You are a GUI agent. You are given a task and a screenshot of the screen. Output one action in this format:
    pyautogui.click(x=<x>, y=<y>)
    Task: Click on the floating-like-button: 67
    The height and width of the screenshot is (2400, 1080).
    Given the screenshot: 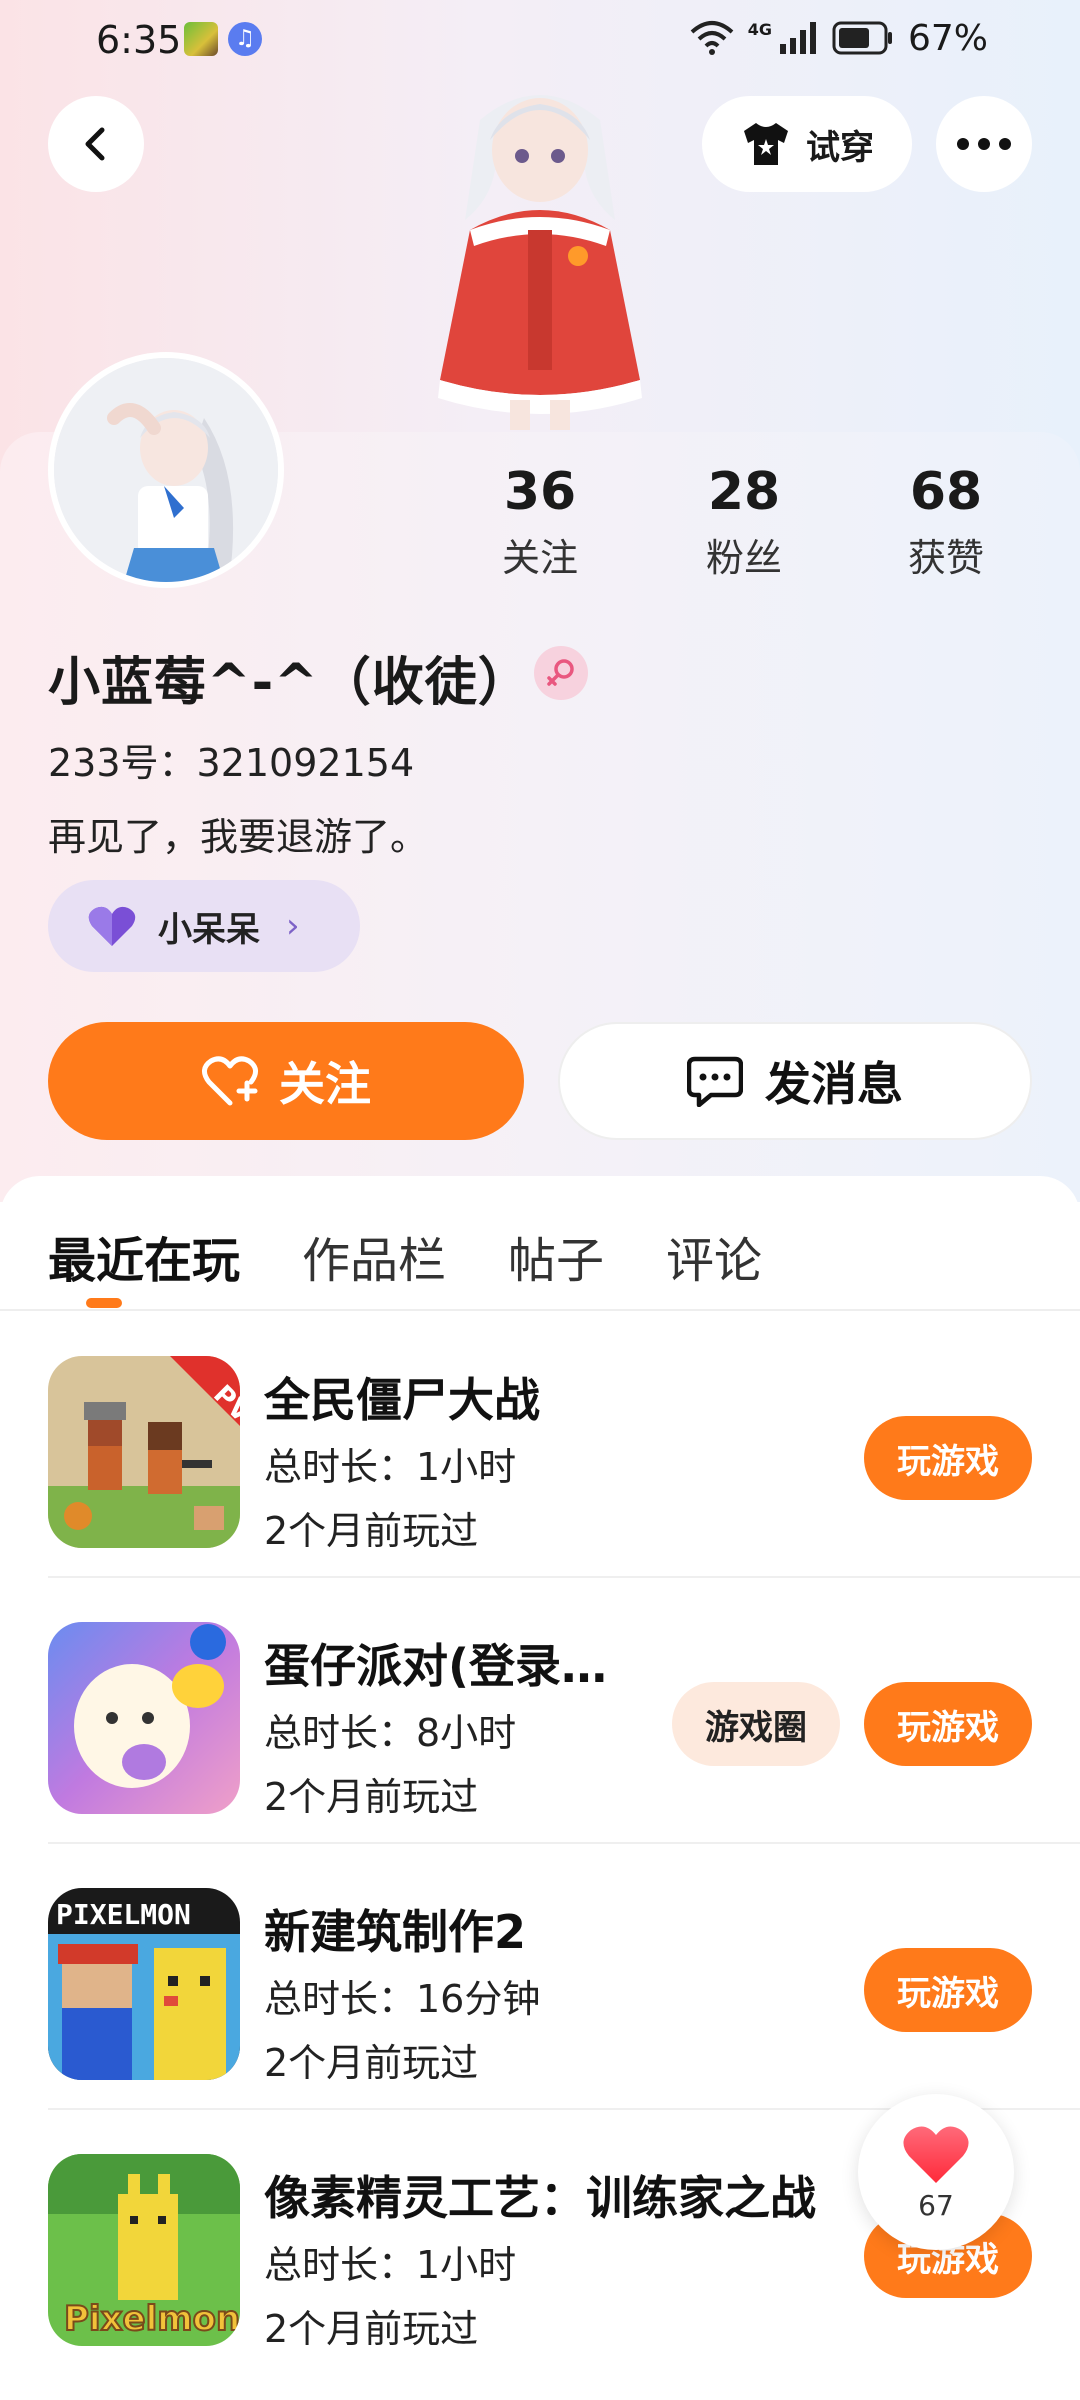 What is the action you would take?
    pyautogui.click(x=936, y=2172)
    